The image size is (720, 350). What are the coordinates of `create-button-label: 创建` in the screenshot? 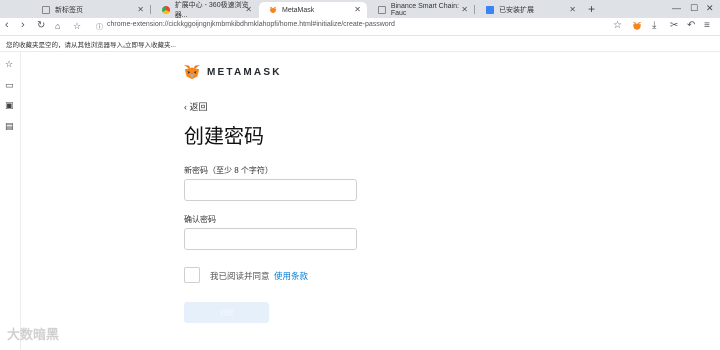 It's located at (226, 313).